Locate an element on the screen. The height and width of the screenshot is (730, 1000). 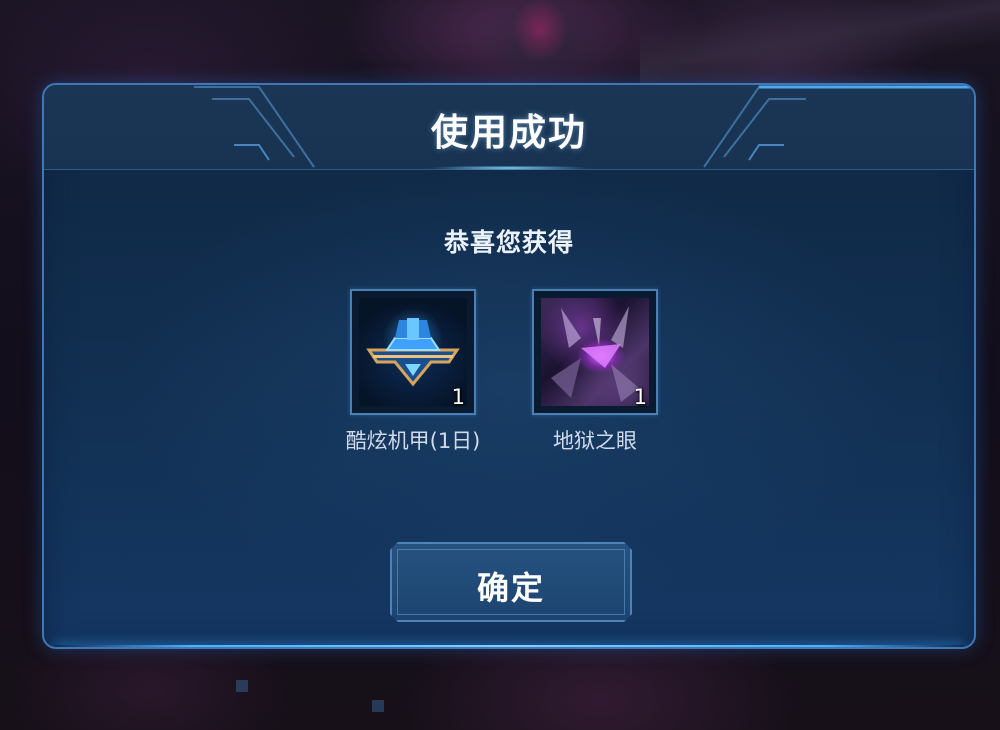
reward-item: 1 酷炫机甲(1日) is located at coordinates (413, 372).